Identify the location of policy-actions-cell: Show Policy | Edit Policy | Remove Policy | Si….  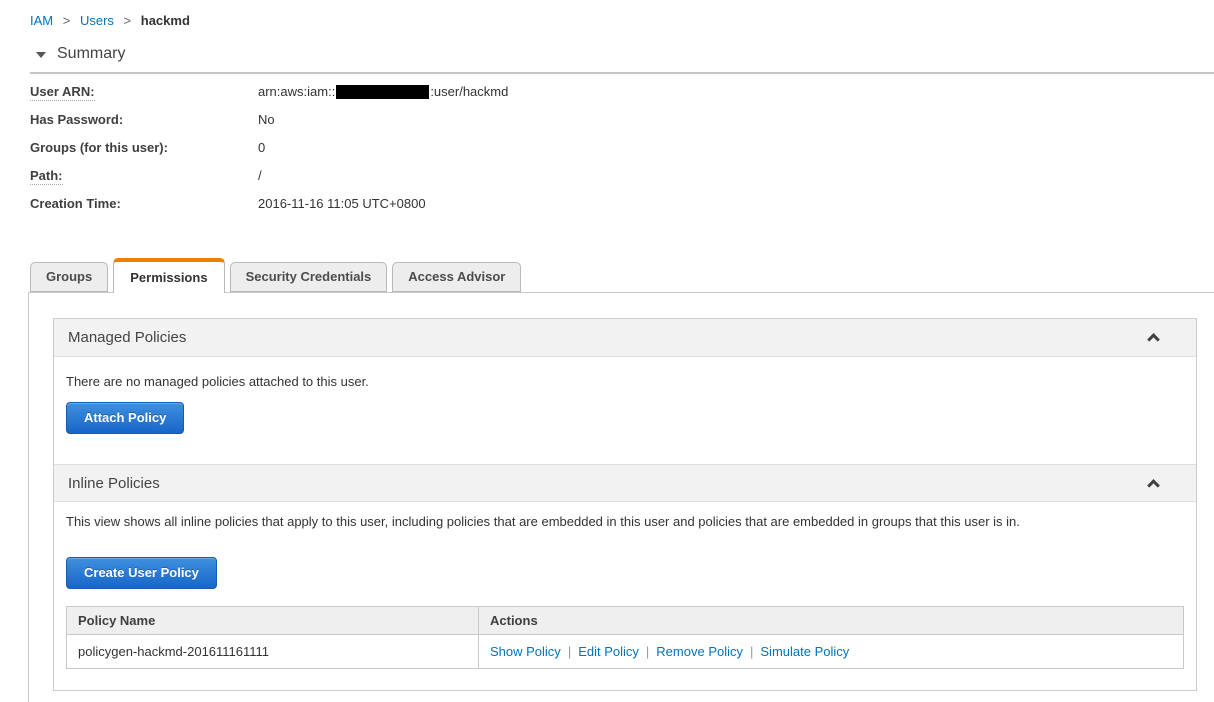
(831, 651).